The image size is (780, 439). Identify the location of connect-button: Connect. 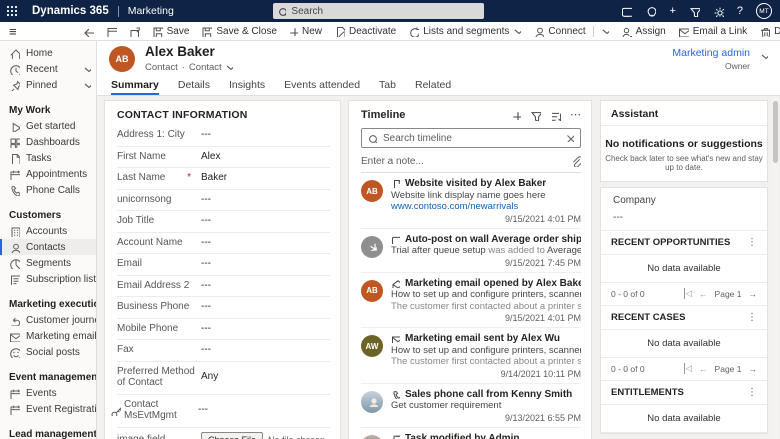
(559, 31).